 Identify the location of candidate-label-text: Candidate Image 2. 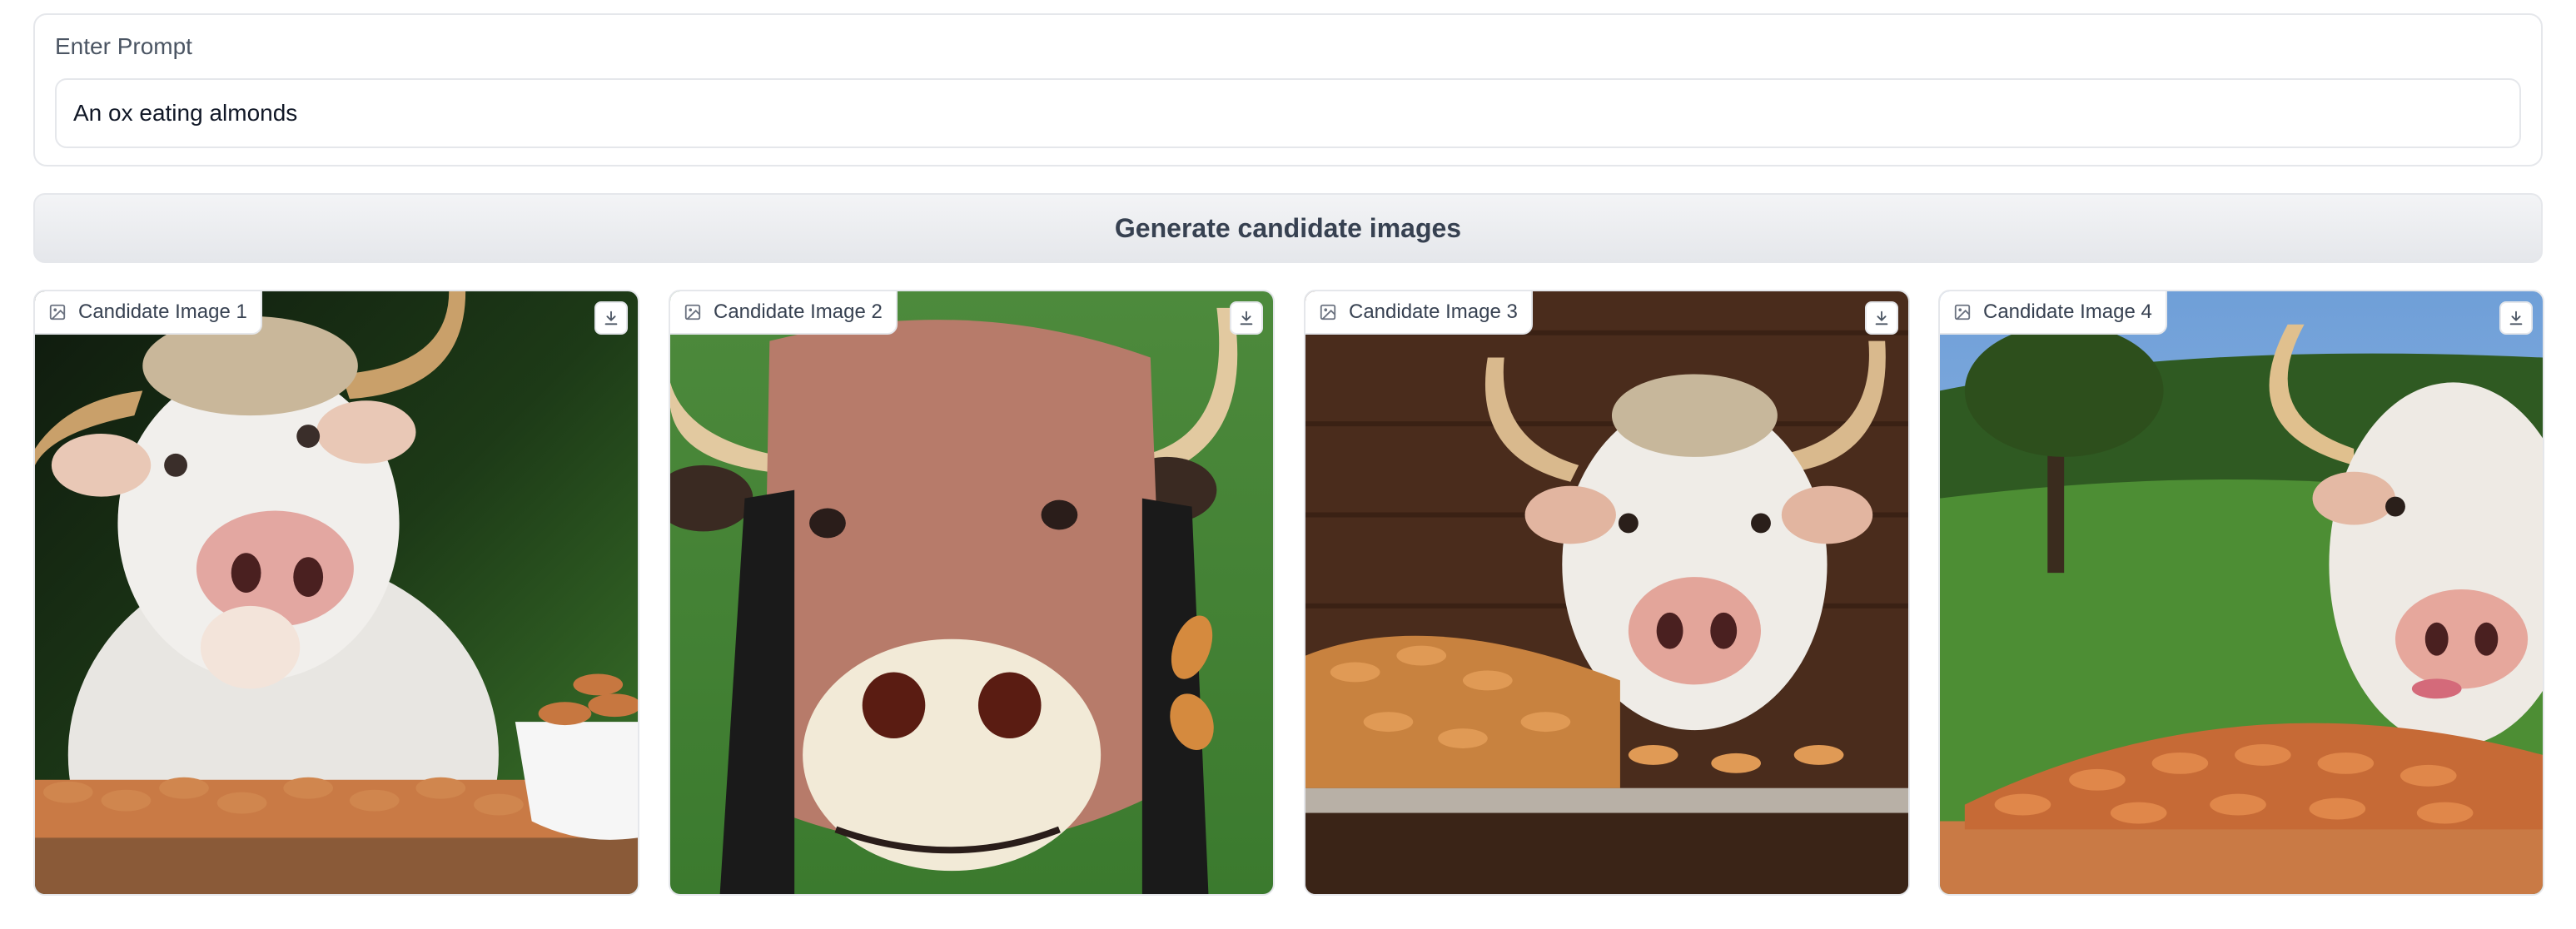
(798, 312).